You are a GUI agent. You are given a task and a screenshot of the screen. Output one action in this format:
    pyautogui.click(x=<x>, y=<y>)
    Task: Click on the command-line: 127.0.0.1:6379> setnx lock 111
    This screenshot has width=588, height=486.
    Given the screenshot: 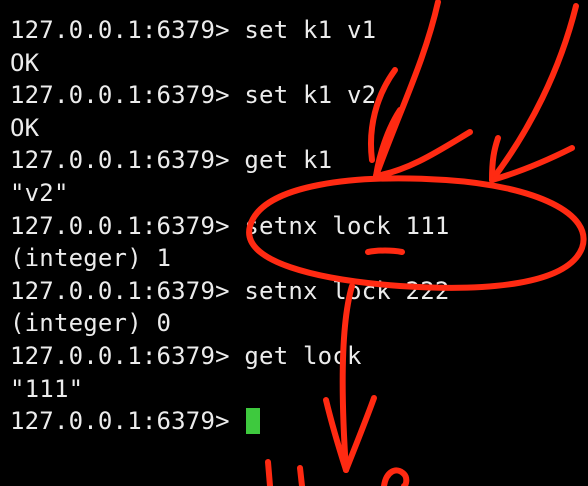 What is the action you would take?
    pyautogui.click(x=230, y=226)
    